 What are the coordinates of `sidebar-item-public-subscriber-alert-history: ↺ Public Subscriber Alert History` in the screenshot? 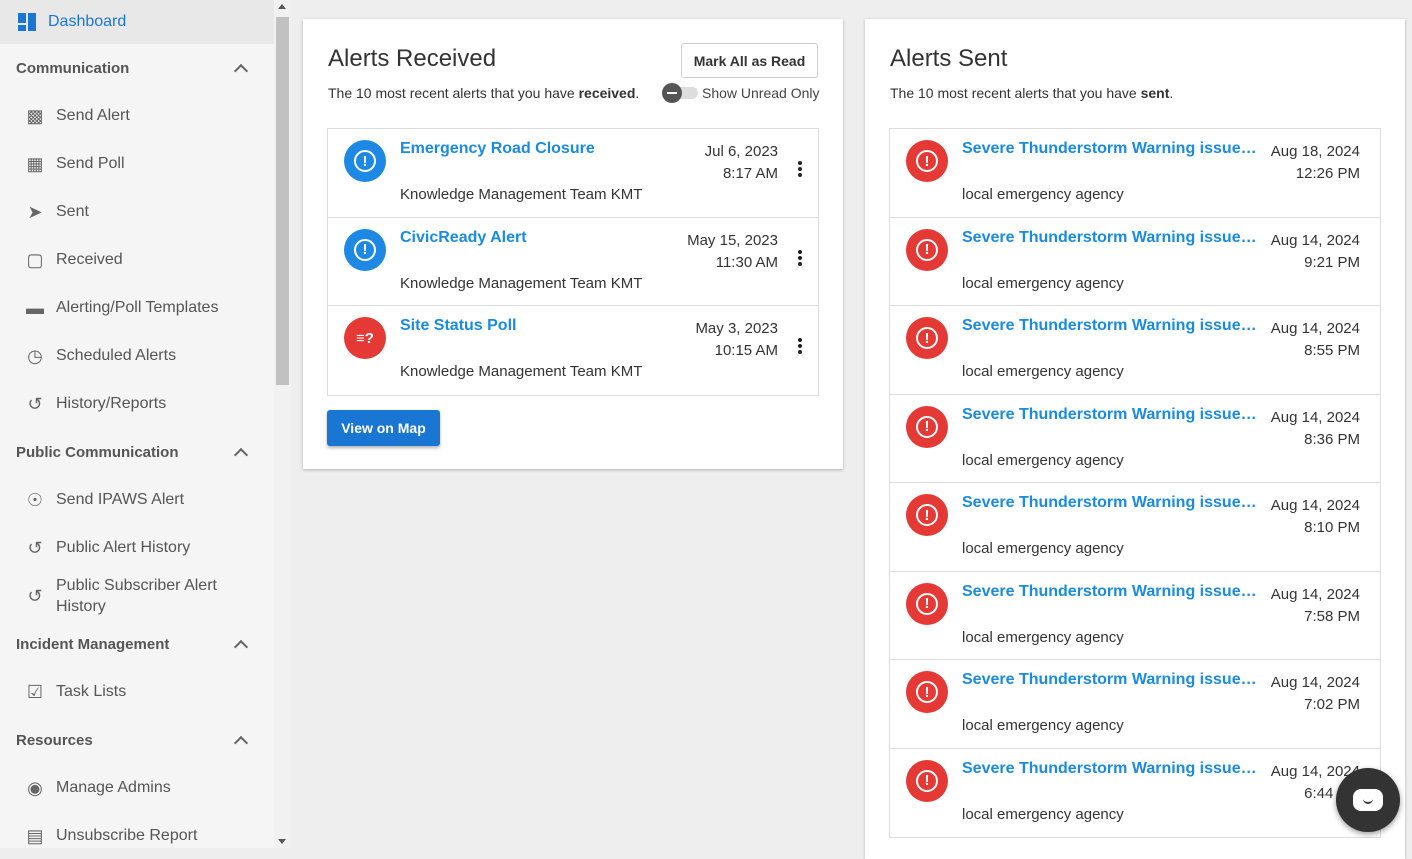 It's located at (137, 596).